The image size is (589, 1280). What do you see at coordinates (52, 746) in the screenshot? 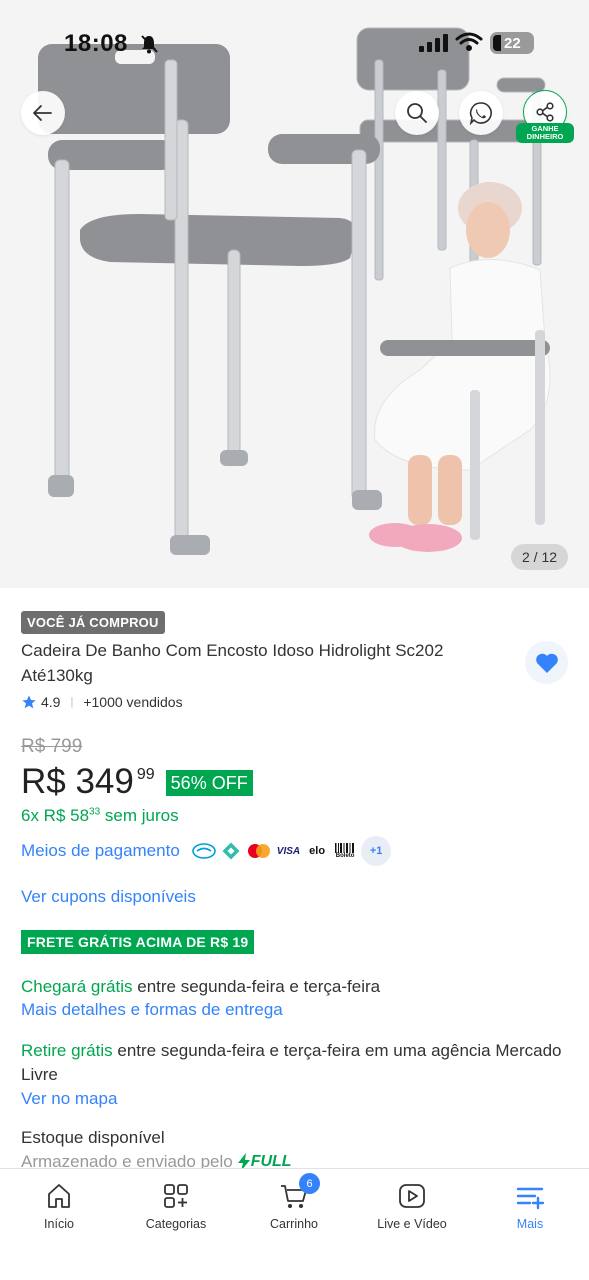
I see `original-price: R$ 799` at bounding box center [52, 746].